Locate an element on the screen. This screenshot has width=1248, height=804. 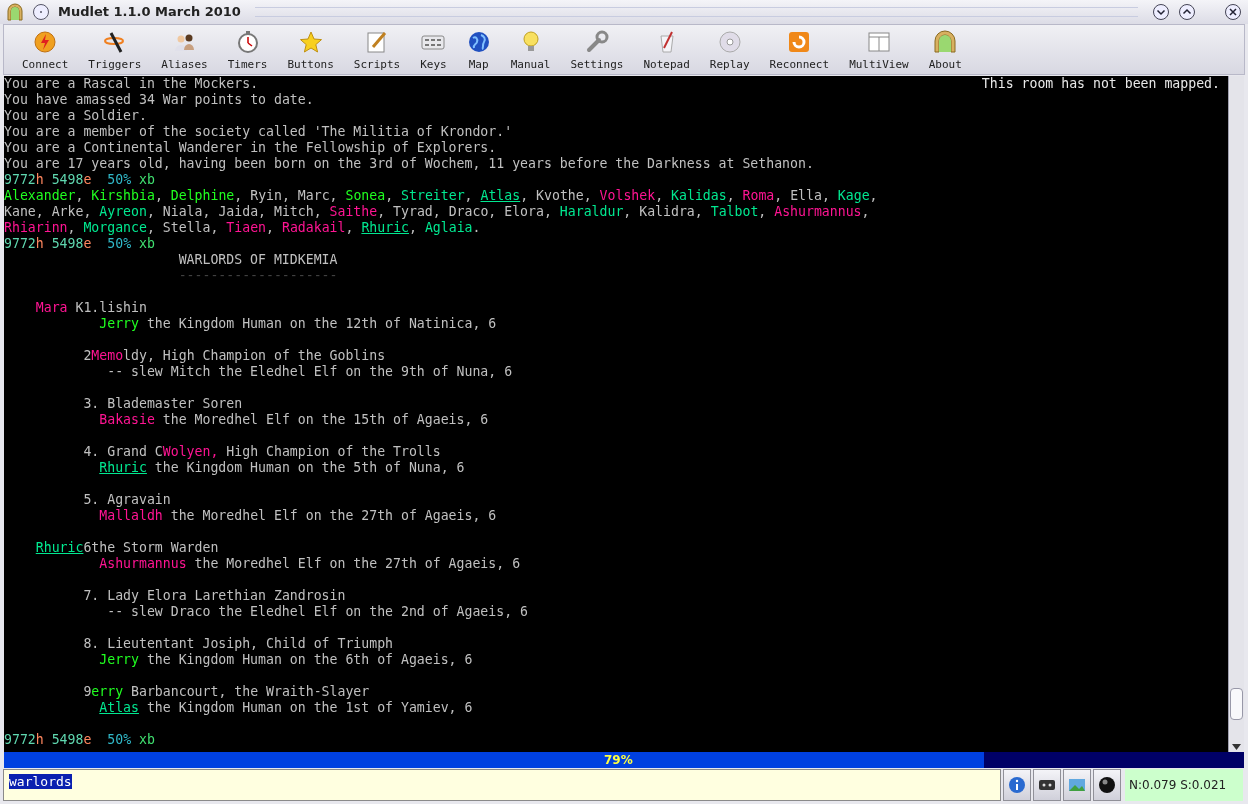
toolbar-button: Connect is located at coordinates (45, 50).